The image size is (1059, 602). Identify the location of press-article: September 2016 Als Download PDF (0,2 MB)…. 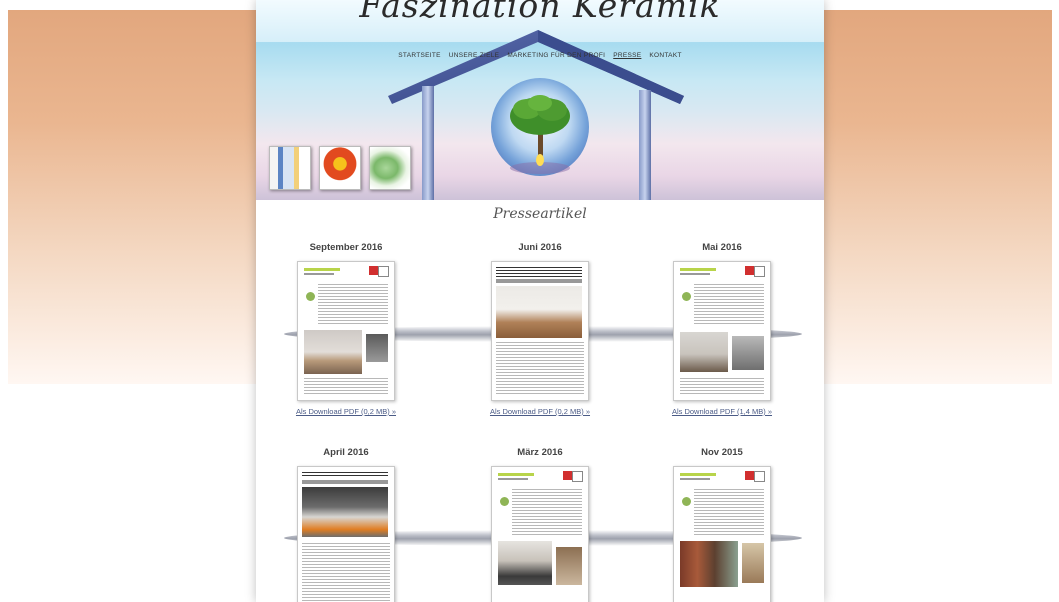
(346, 328).